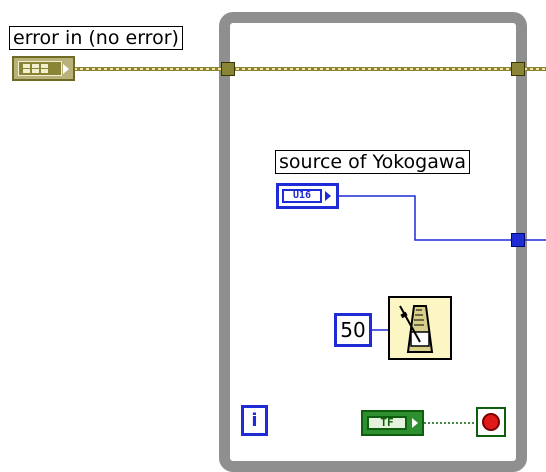  What do you see at coordinates (518, 69) in the screenshot?
I see `error-output-tunnel` at bounding box center [518, 69].